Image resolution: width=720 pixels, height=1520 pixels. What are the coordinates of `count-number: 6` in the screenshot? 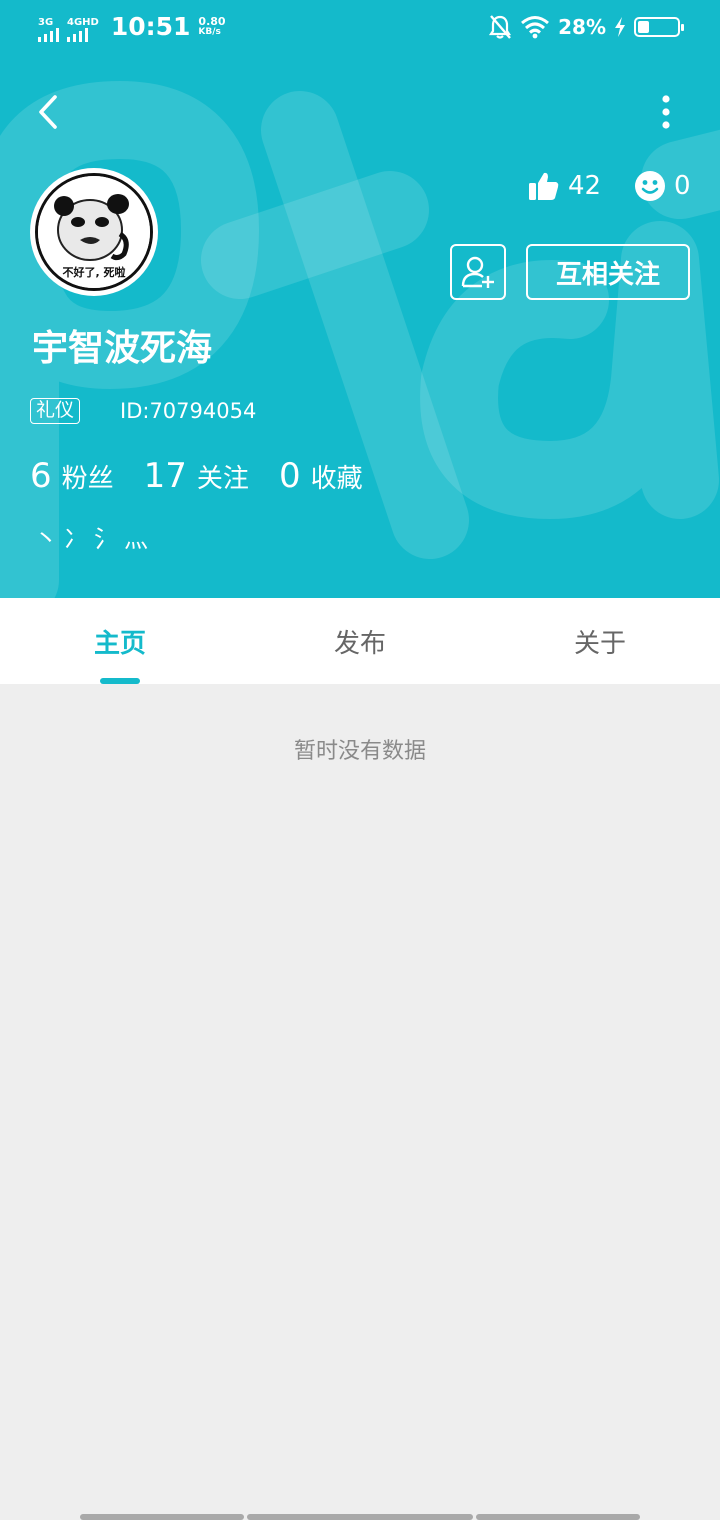 It's located at (41, 476).